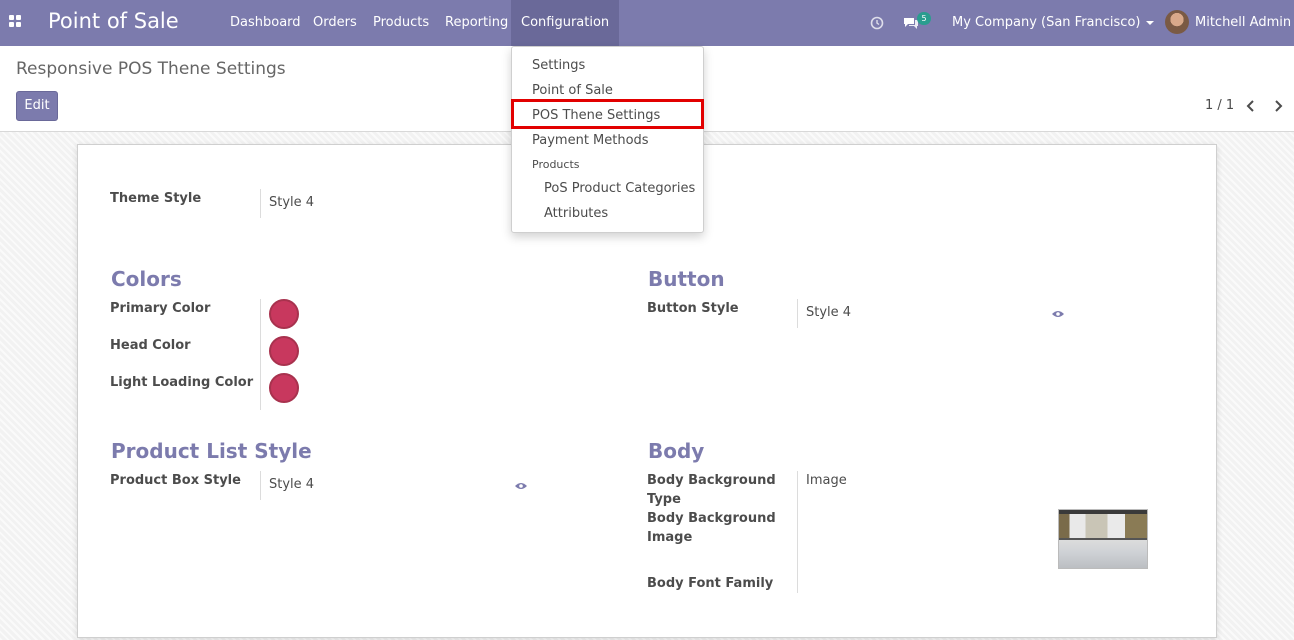  What do you see at coordinates (160, 308) in the screenshot?
I see `primary-color-label: Primary Color` at bounding box center [160, 308].